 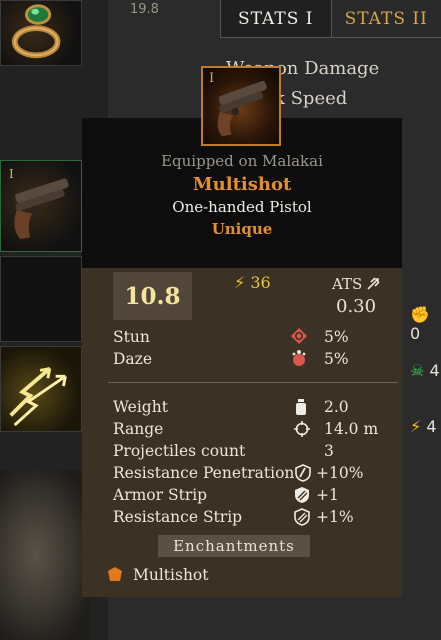 What do you see at coordinates (204, 473) in the screenshot?
I see `attribute-label-resistance-penetration: Resistance Penetration` at bounding box center [204, 473].